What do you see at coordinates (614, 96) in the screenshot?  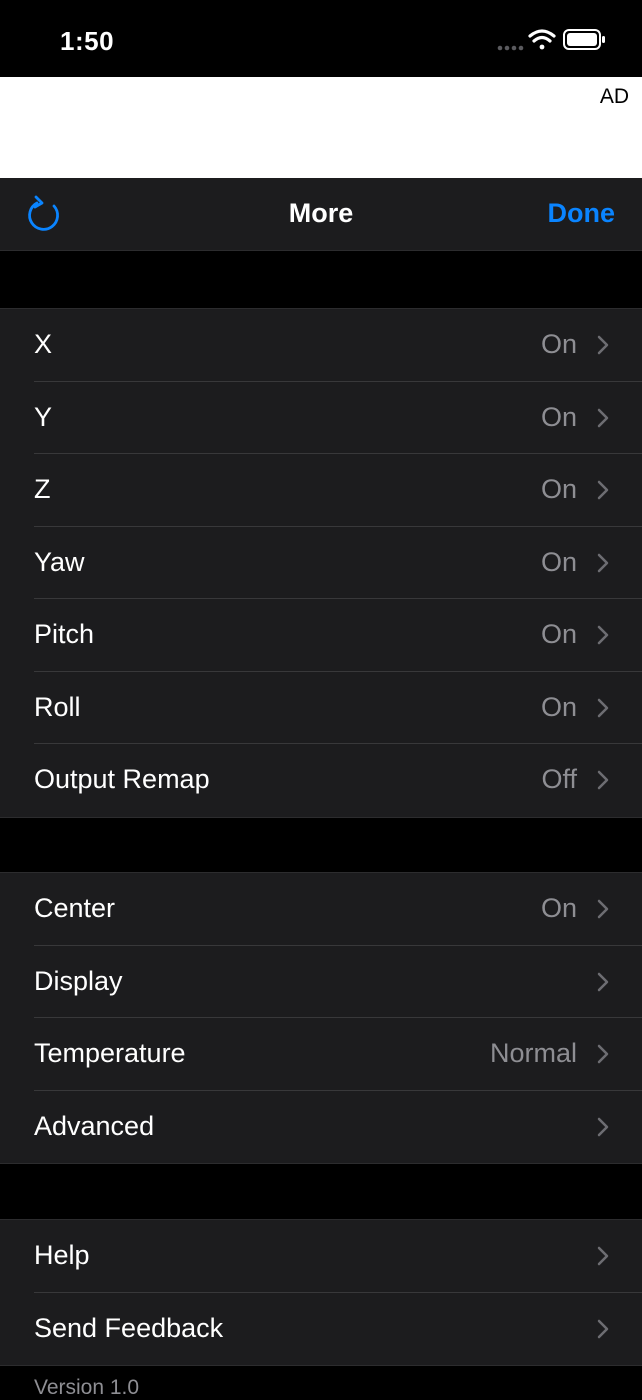 I see `ad-label: AD` at bounding box center [614, 96].